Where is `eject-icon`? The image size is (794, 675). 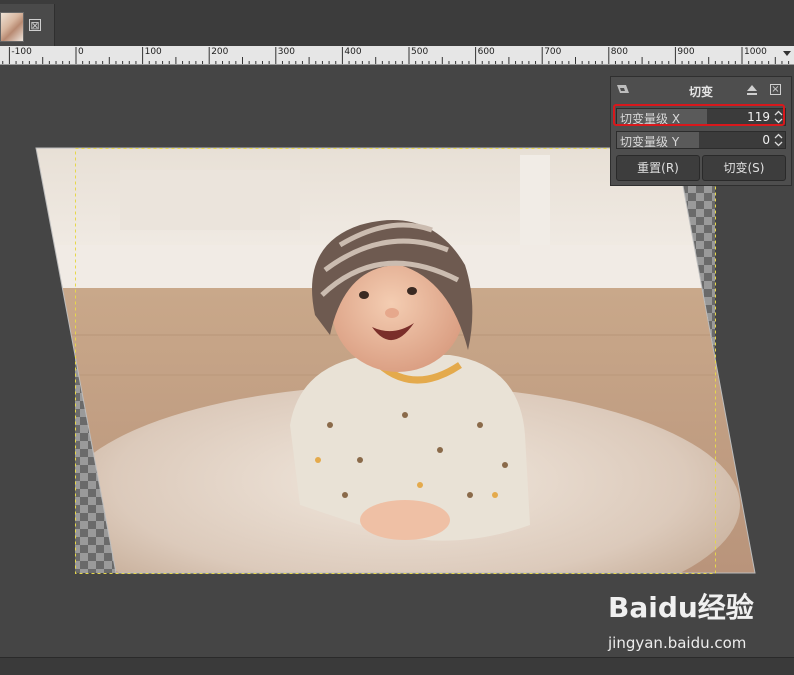
eject-icon is located at coordinates (752, 90).